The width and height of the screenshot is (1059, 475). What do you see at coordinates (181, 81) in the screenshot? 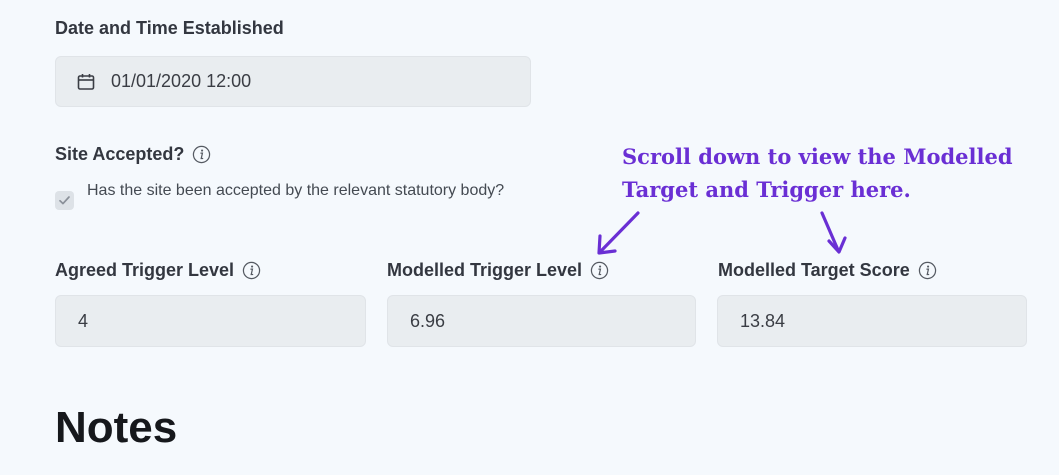
I see `date-established-value: 01/01/2020 12:00` at bounding box center [181, 81].